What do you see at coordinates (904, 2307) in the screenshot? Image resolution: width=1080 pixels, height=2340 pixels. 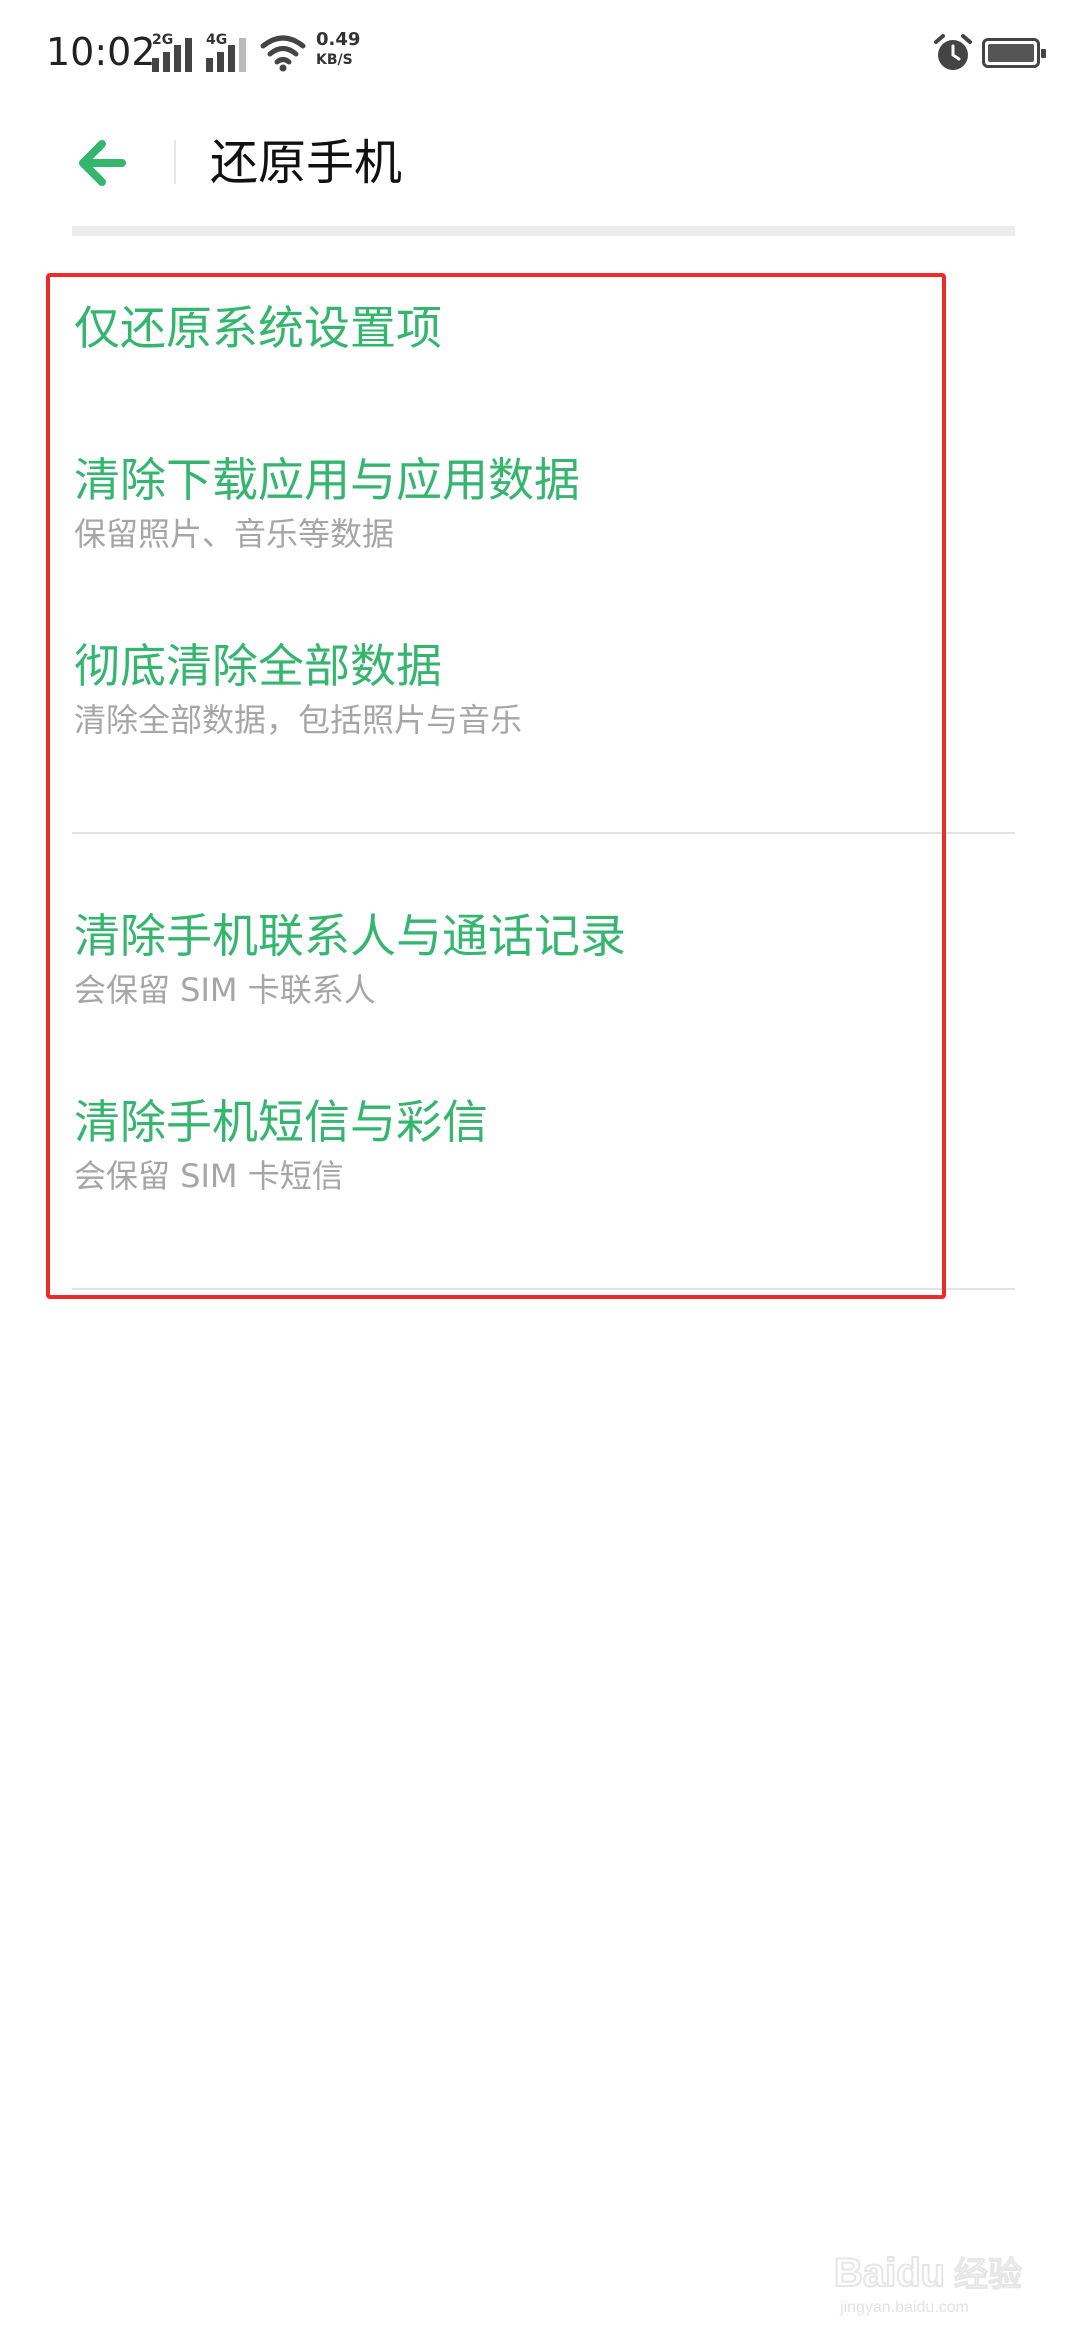 I see `watermark-url: jingyan.baidu.com` at bounding box center [904, 2307].